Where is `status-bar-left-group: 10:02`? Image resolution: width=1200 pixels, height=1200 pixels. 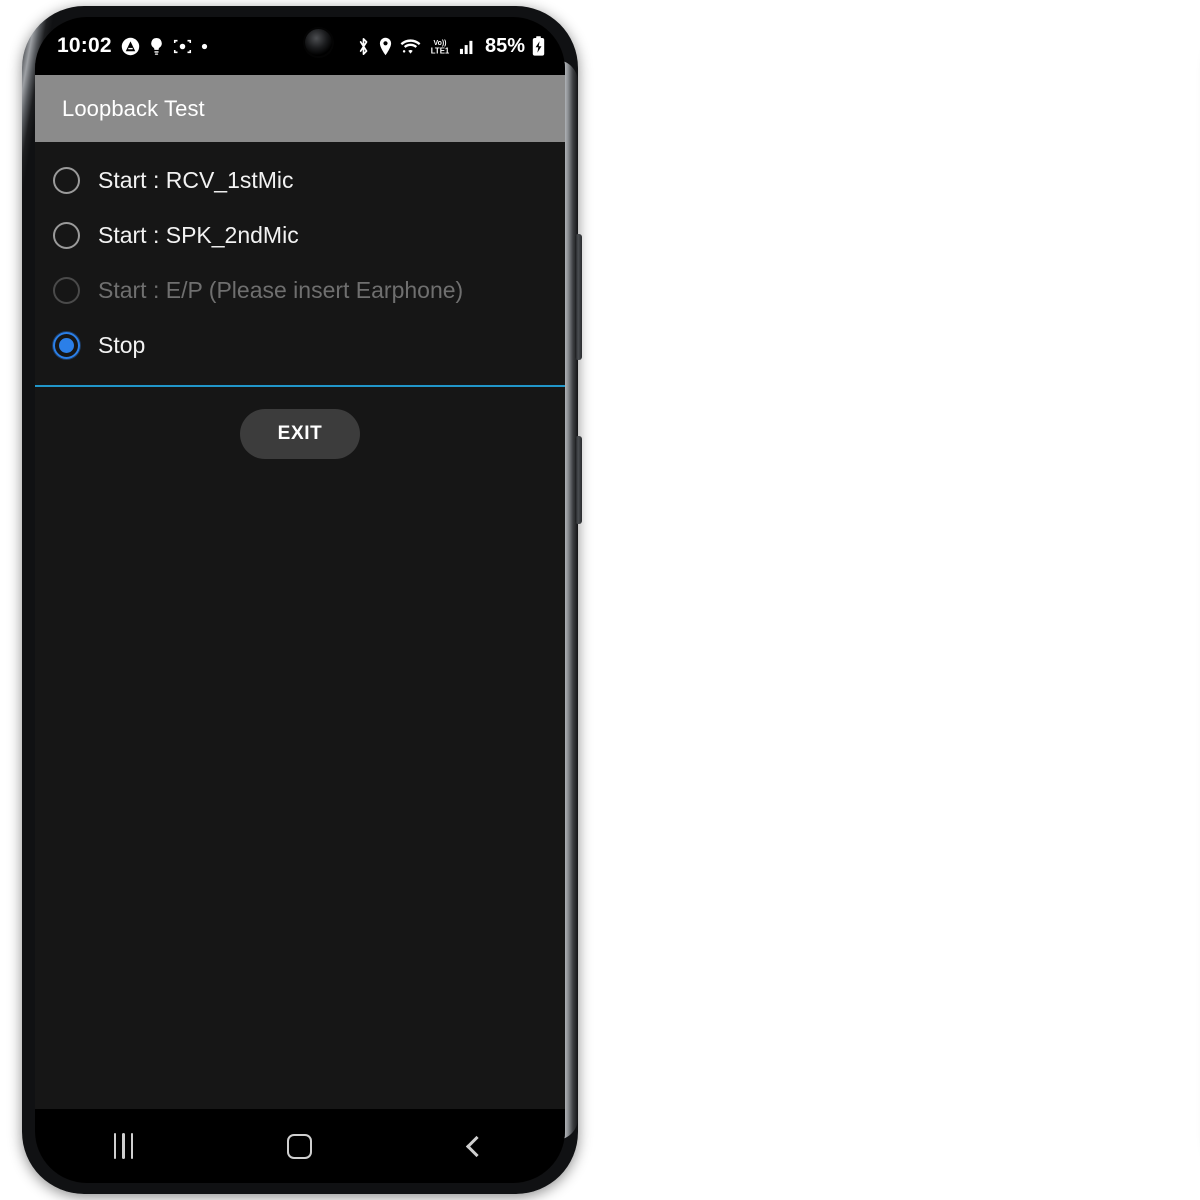 status-bar-left-group: 10:02 is located at coordinates (132, 46).